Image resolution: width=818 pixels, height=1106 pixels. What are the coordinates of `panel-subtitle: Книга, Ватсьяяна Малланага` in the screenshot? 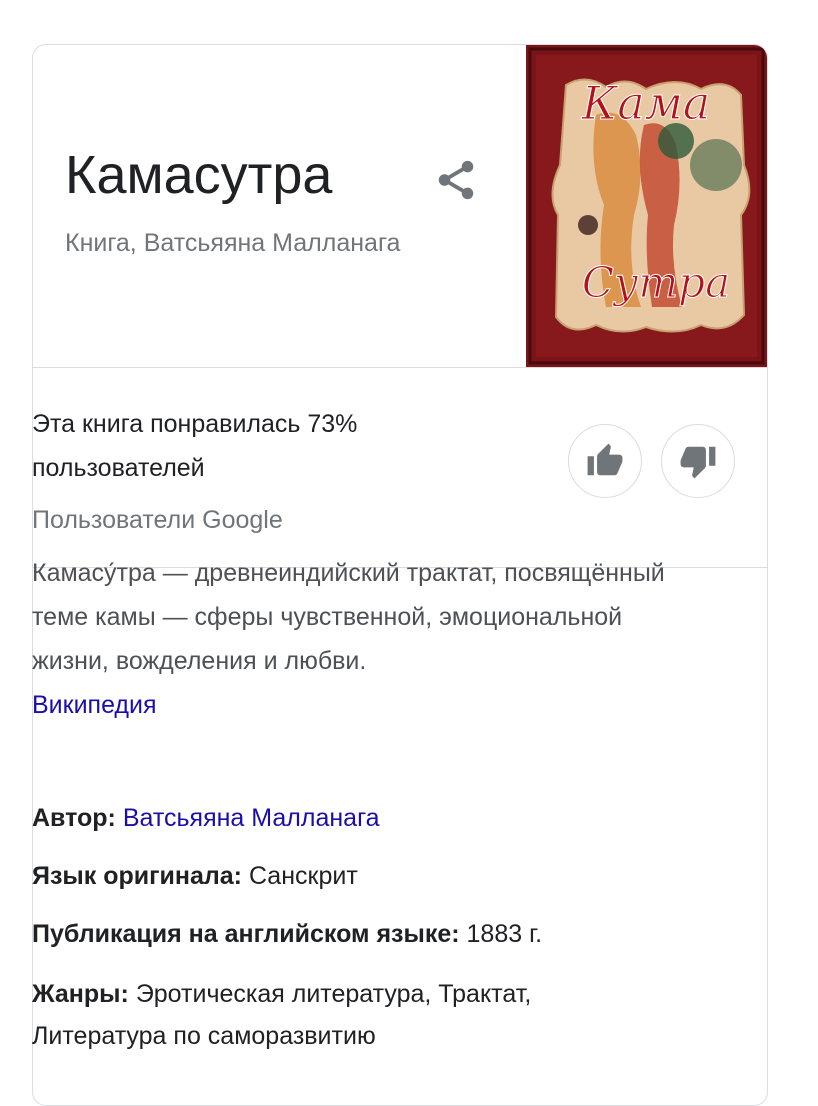 It's located at (233, 243).